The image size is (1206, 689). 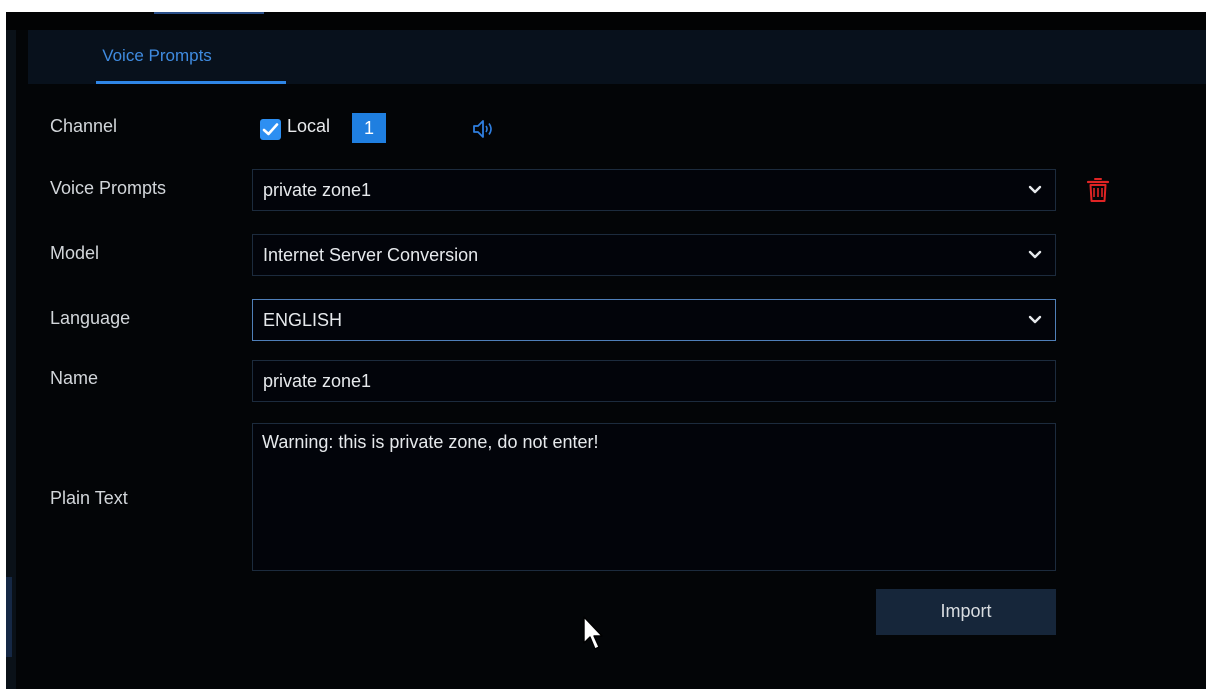 What do you see at coordinates (593, 634) in the screenshot?
I see `mouse-pointer-icon` at bounding box center [593, 634].